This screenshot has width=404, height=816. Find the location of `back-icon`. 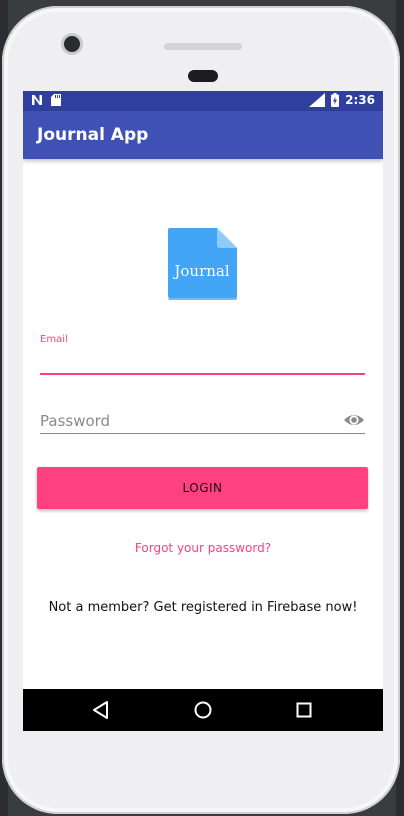

back-icon is located at coordinates (101, 710).